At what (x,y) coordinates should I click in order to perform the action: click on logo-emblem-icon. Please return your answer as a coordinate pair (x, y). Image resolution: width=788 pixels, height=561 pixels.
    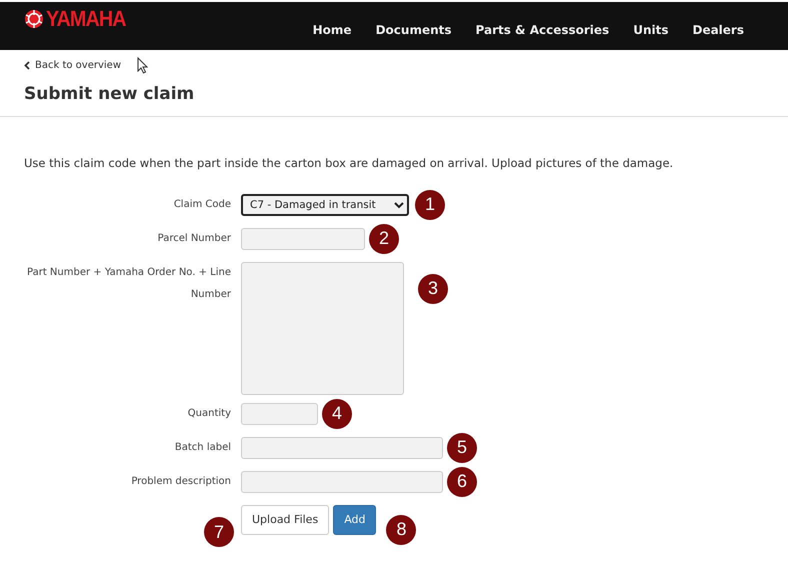
    Looking at the image, I should click on (34, 19).